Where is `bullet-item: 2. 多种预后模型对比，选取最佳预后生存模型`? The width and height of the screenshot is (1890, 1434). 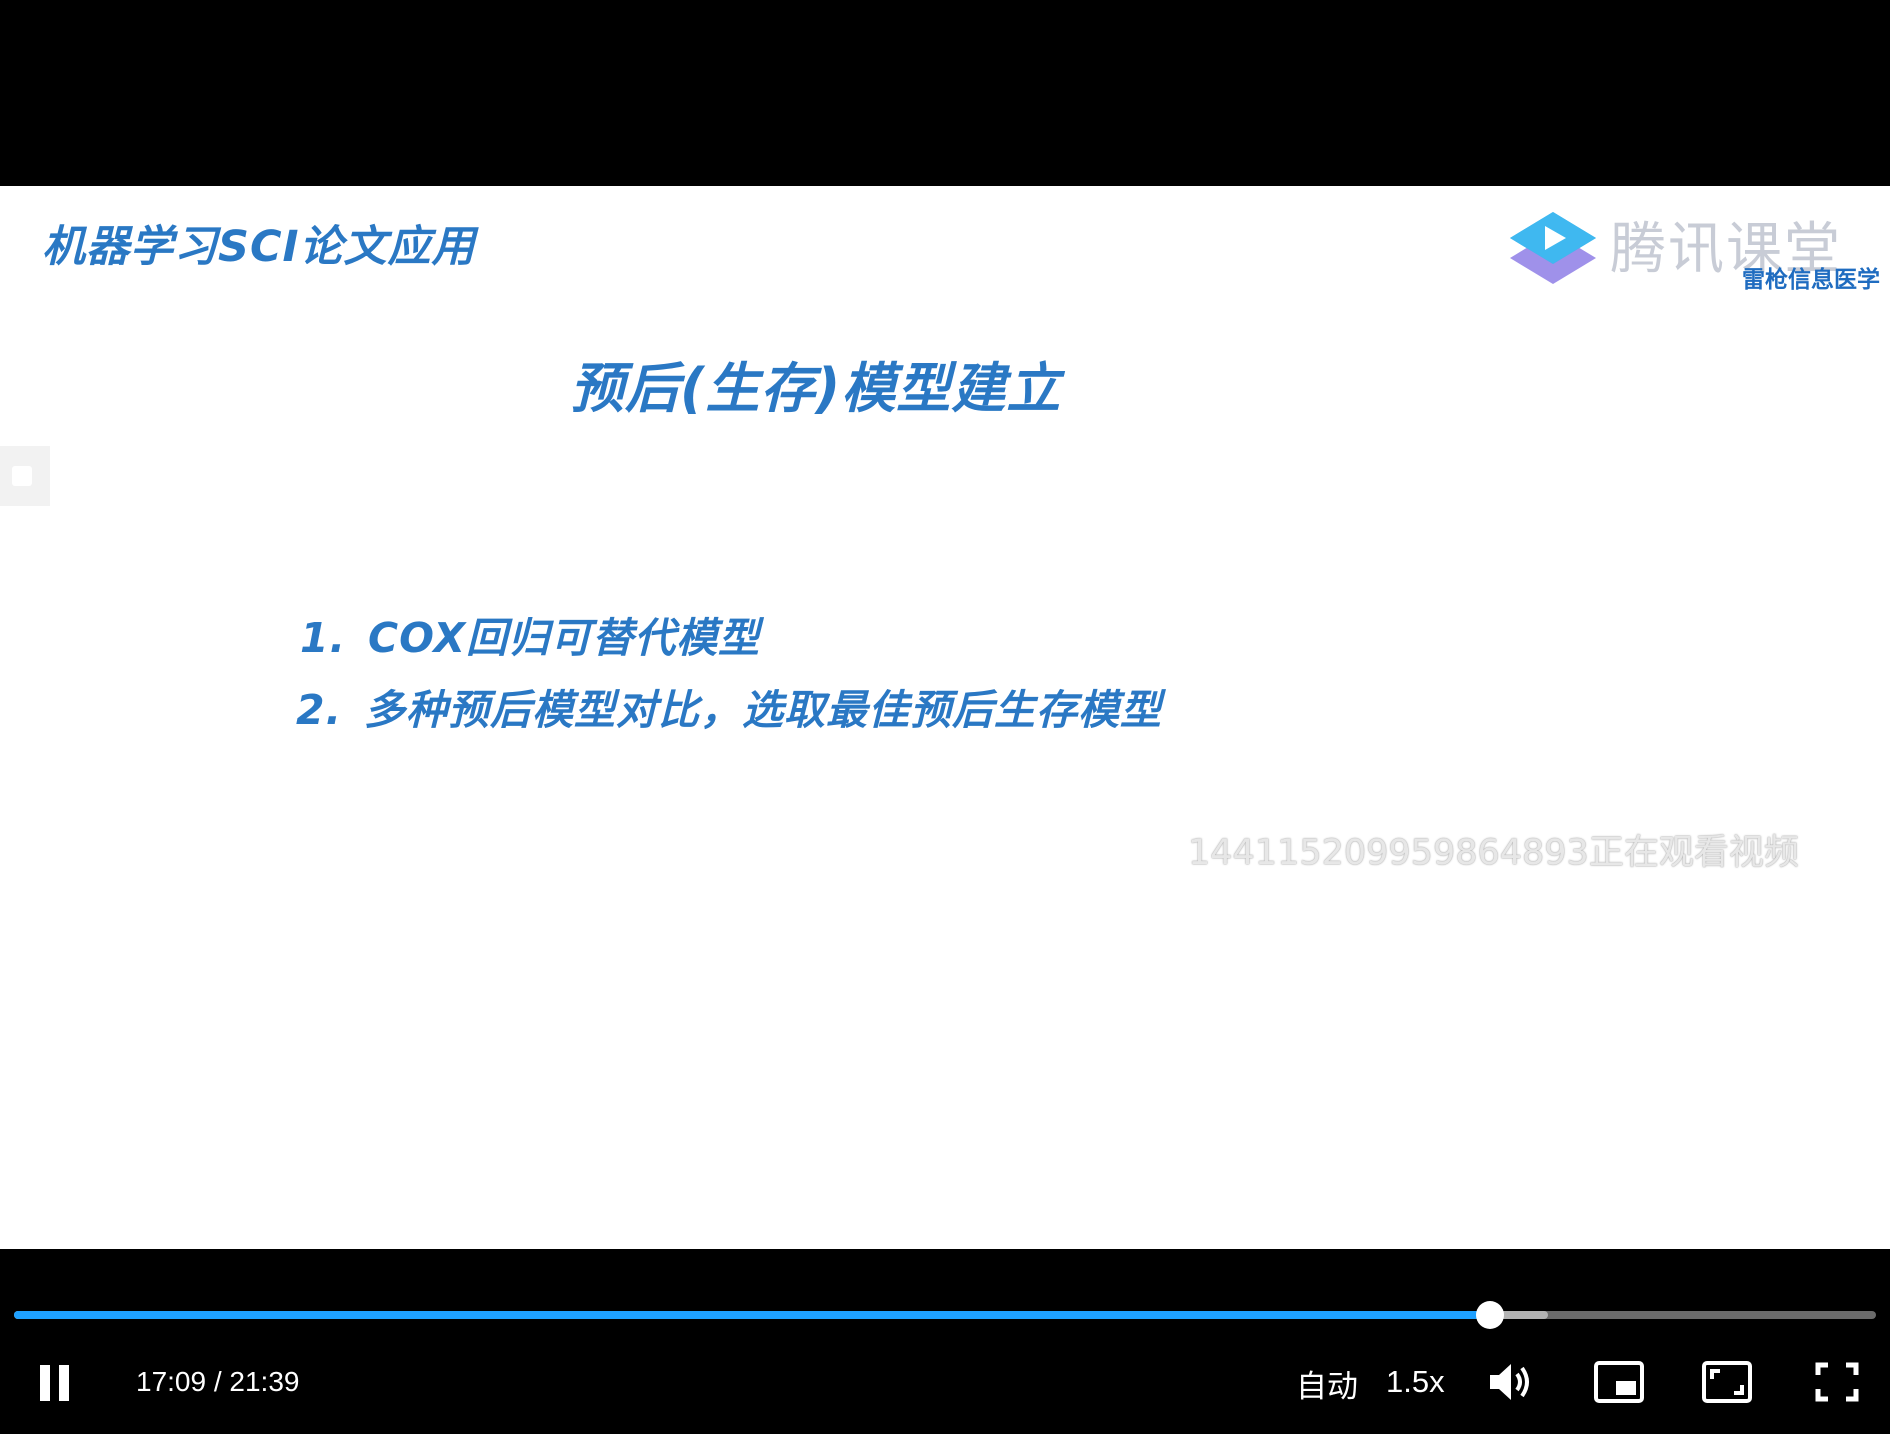 bullet-item: 2. 多种预后模型对比，选取最佳预后生存模型 is located at coordinates (729, 706).